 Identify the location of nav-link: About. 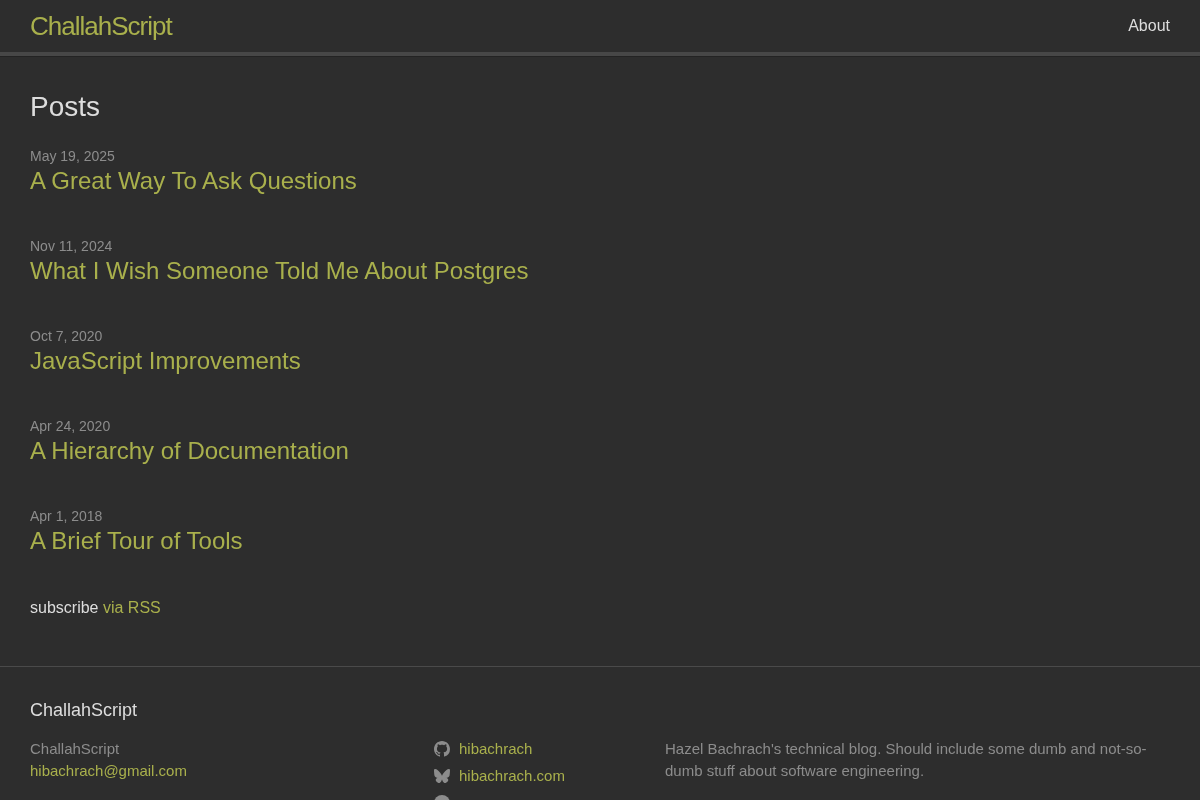
(1149, 26).